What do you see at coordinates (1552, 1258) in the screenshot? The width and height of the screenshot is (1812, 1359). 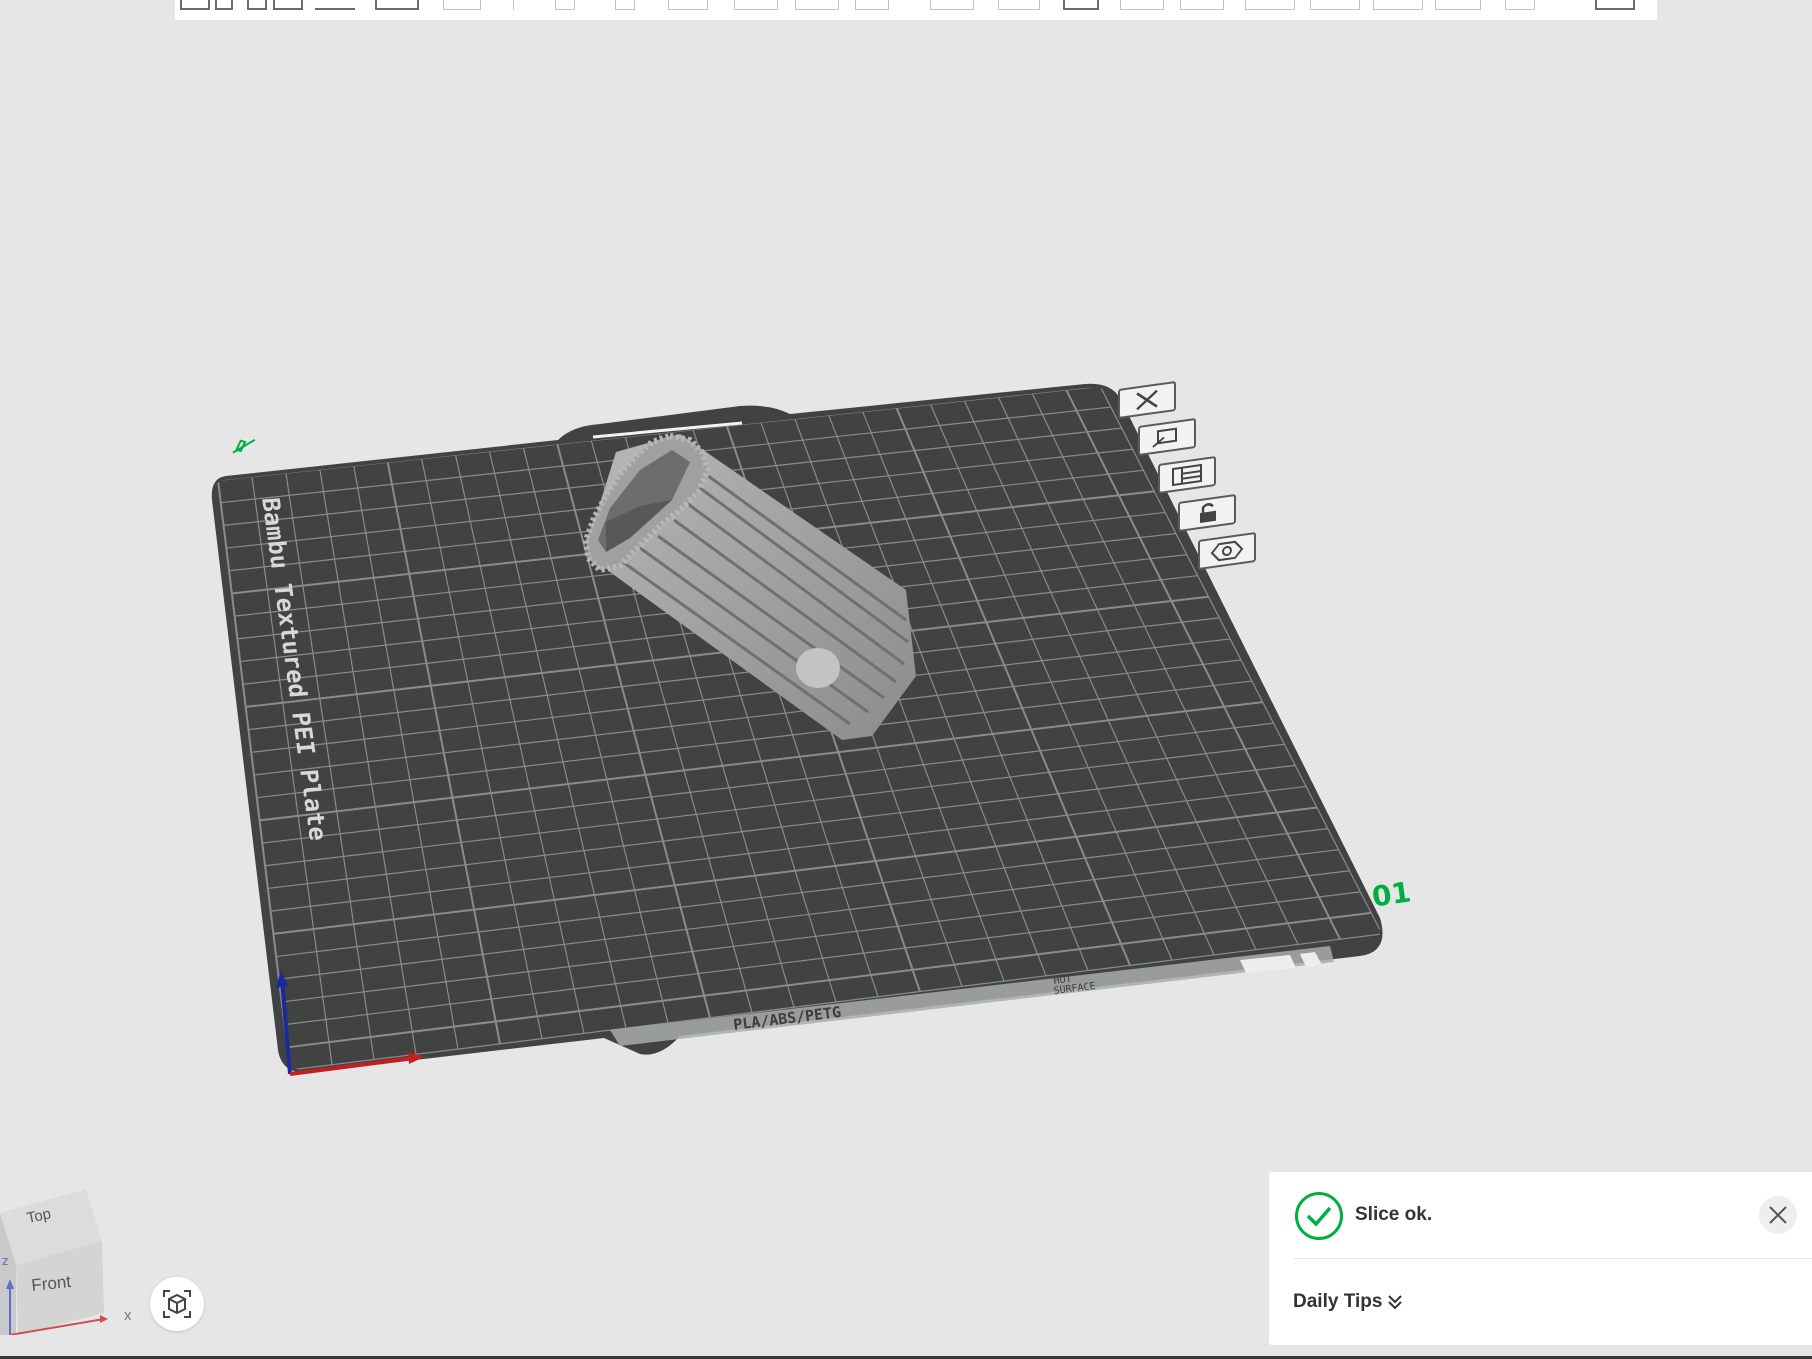 I see `notification-divider` at bounding box center [1552, 1258].